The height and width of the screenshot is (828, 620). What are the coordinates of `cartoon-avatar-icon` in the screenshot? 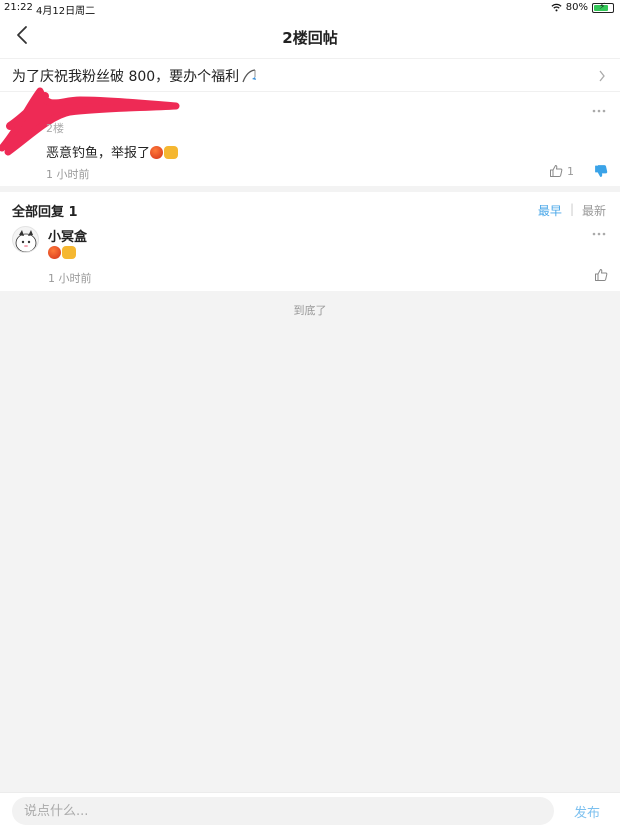 It's located at (26, 241).